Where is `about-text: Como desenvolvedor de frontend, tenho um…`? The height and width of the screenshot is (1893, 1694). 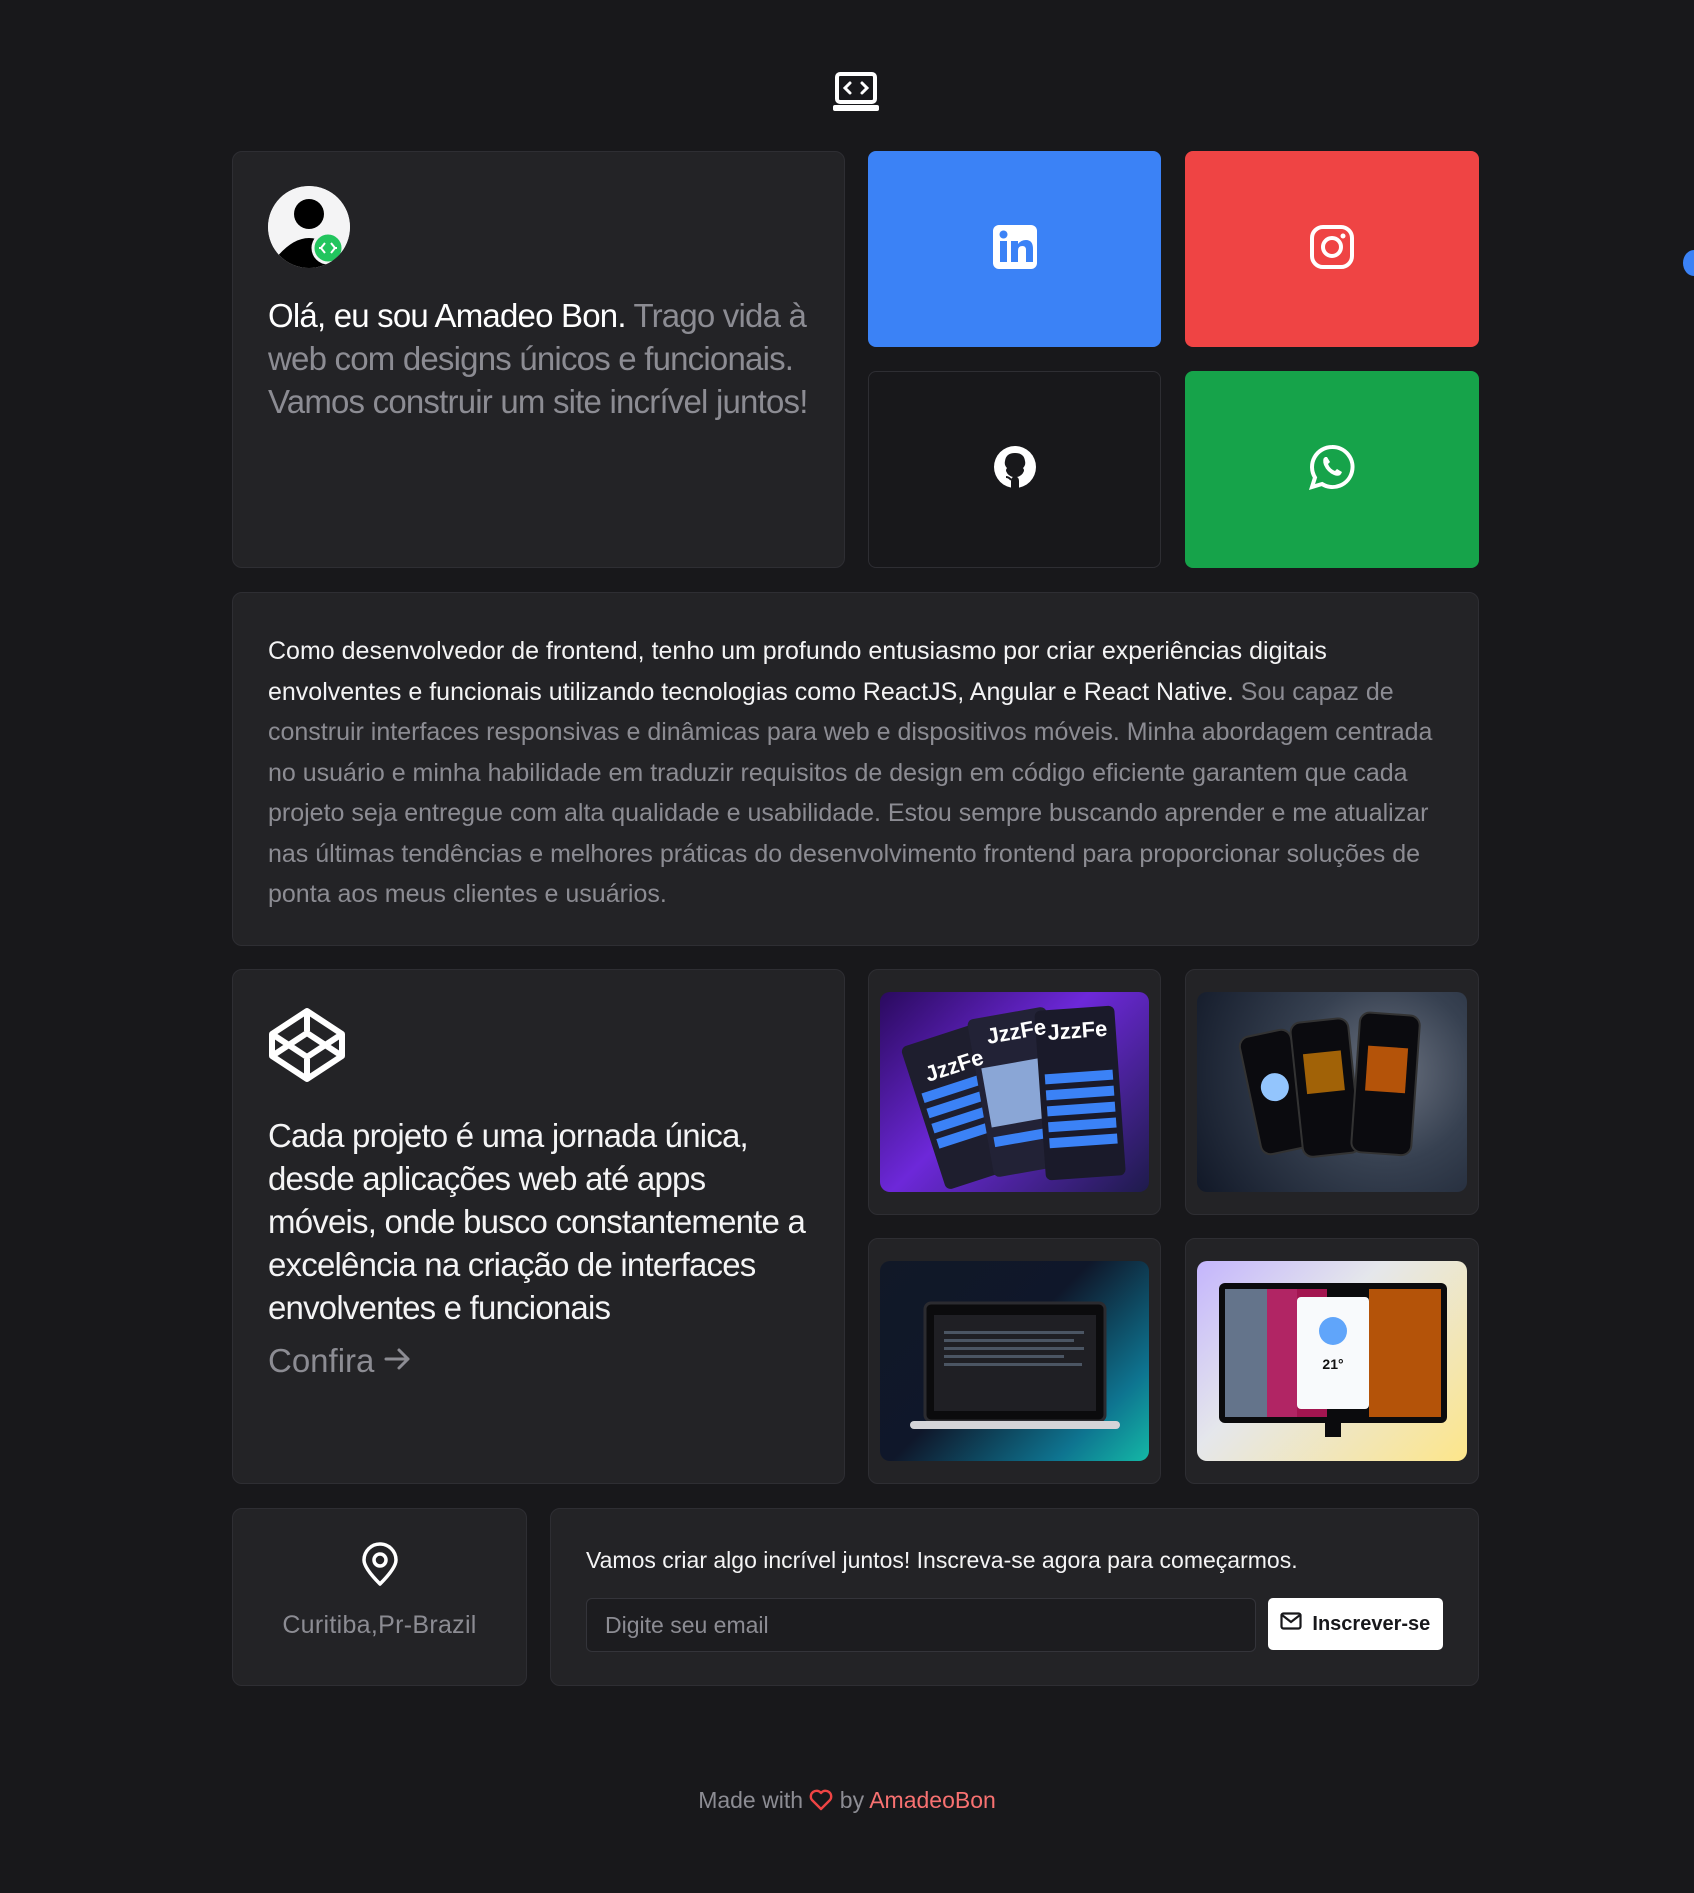
about-text: Como desenvolvedor de frontend, tenho um… is located at coordinates (855, 773).